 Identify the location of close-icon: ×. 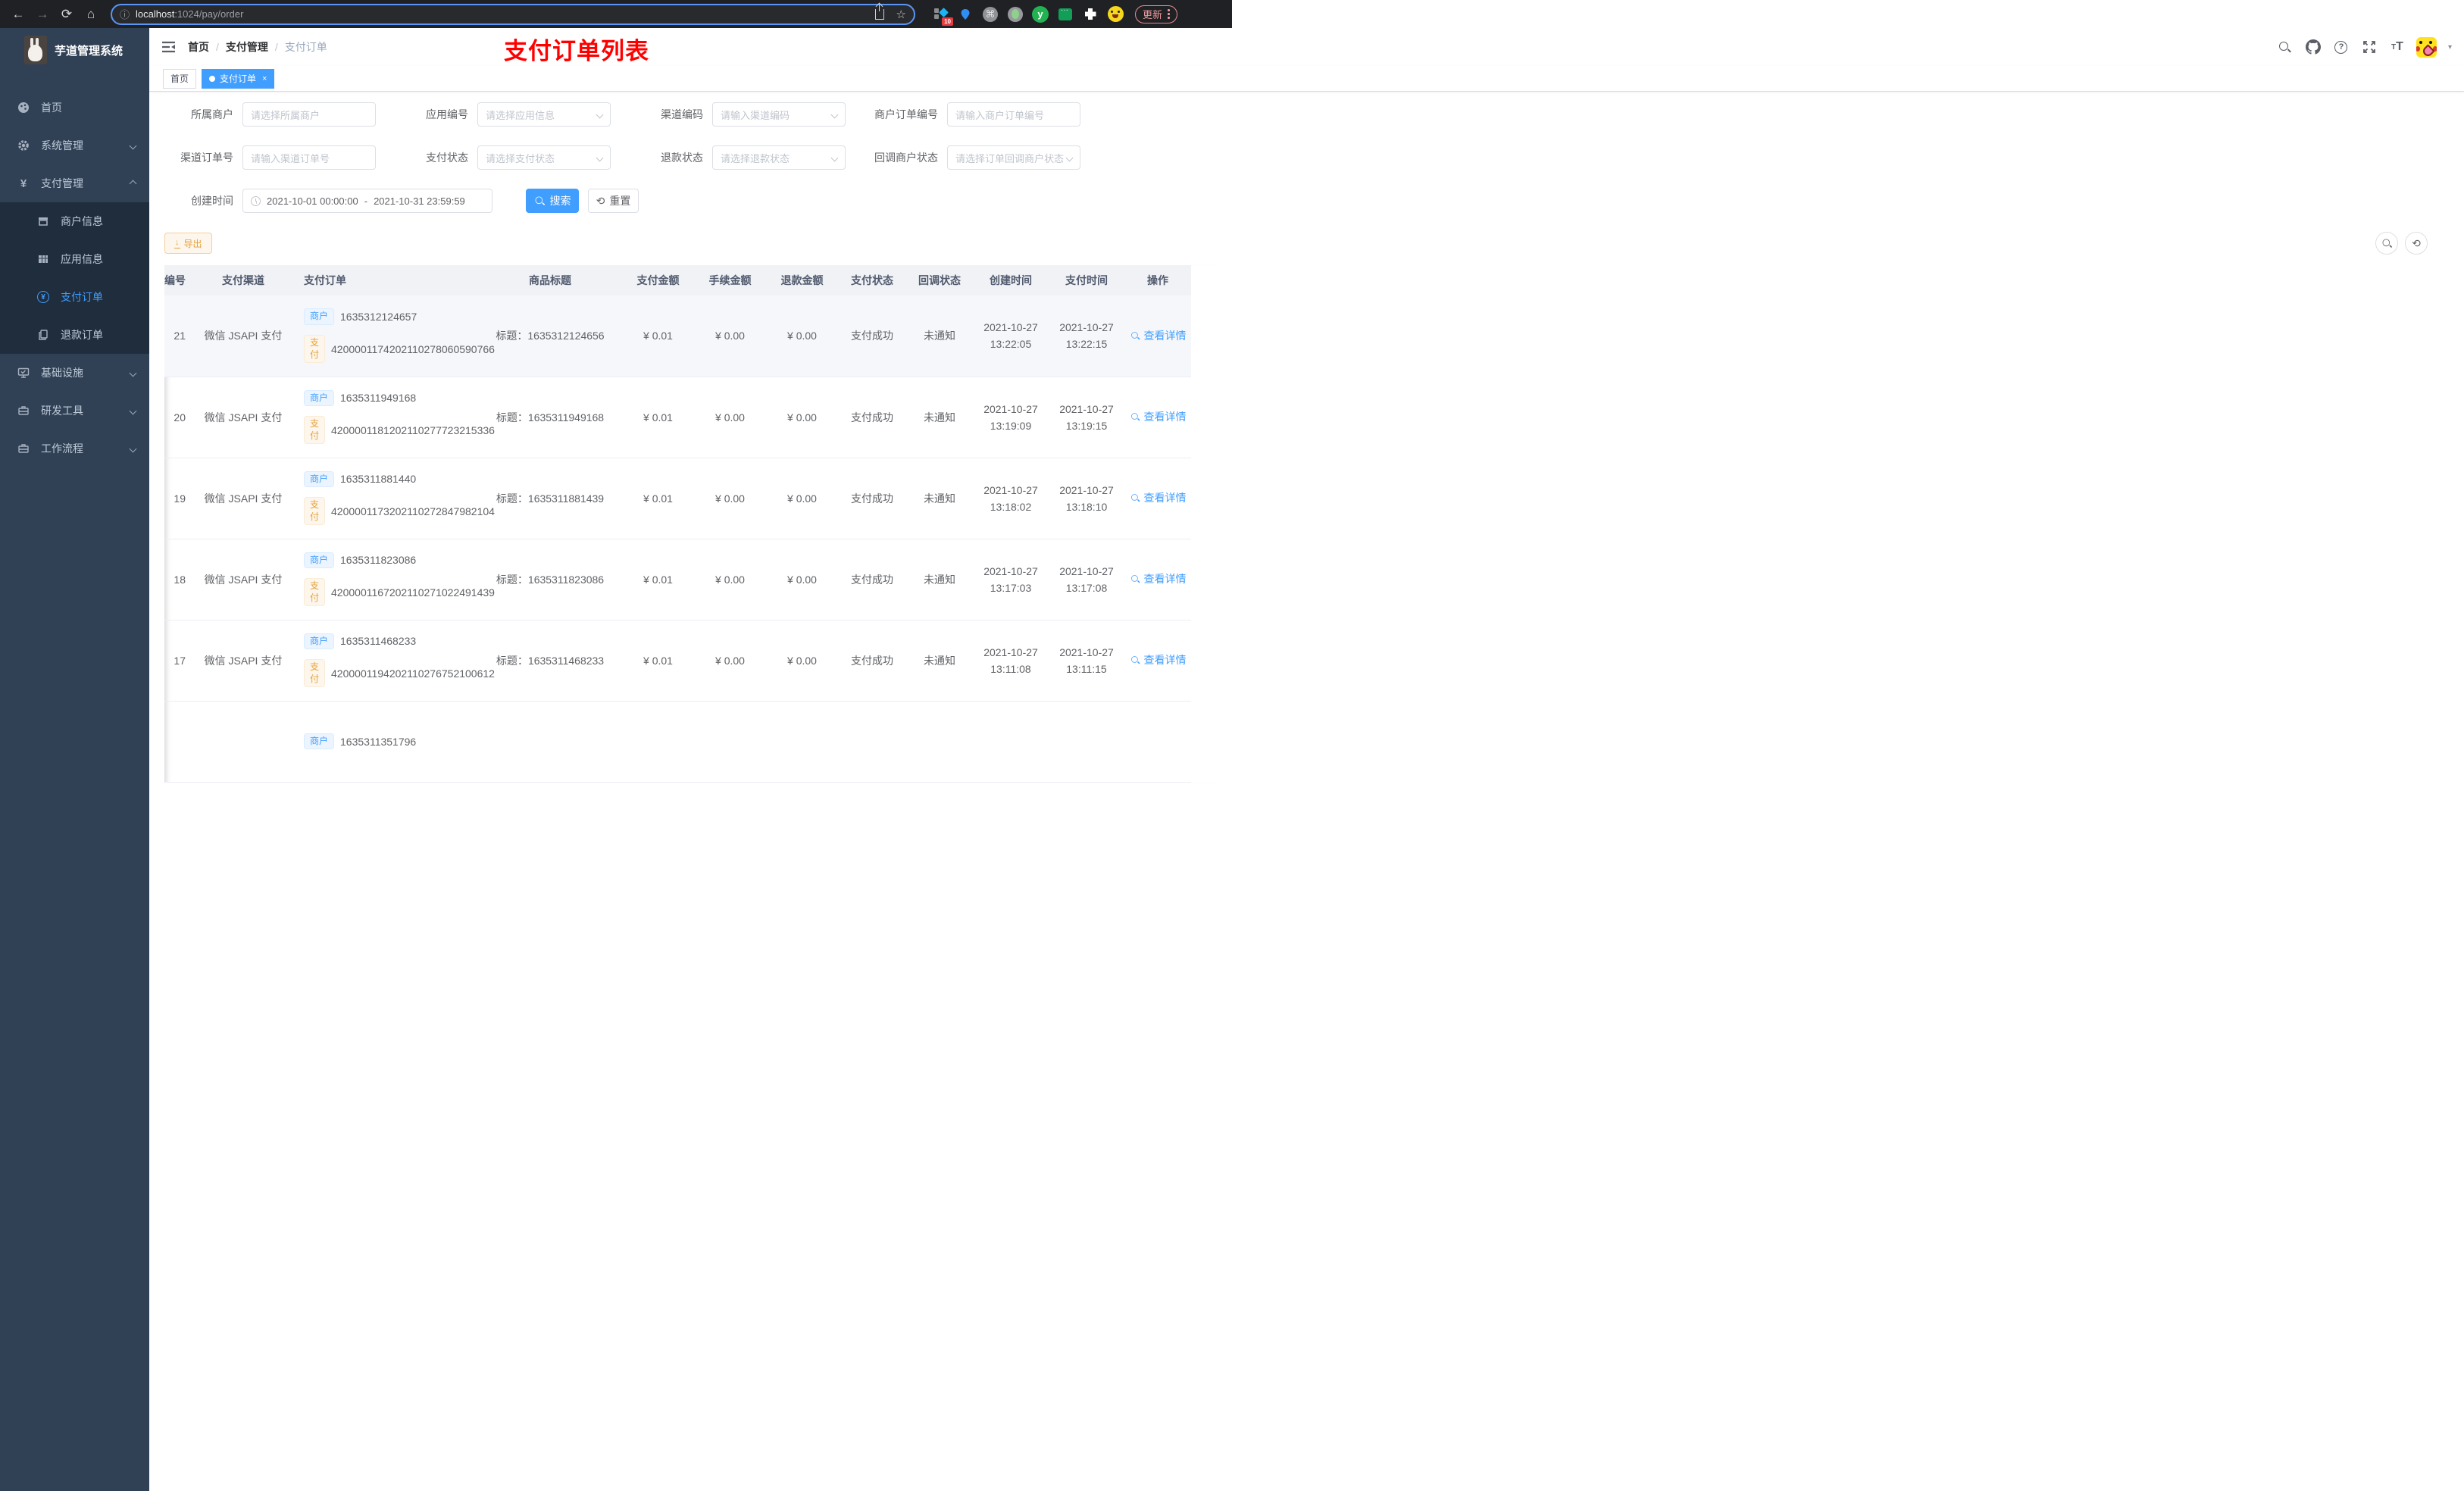
(264, 78).